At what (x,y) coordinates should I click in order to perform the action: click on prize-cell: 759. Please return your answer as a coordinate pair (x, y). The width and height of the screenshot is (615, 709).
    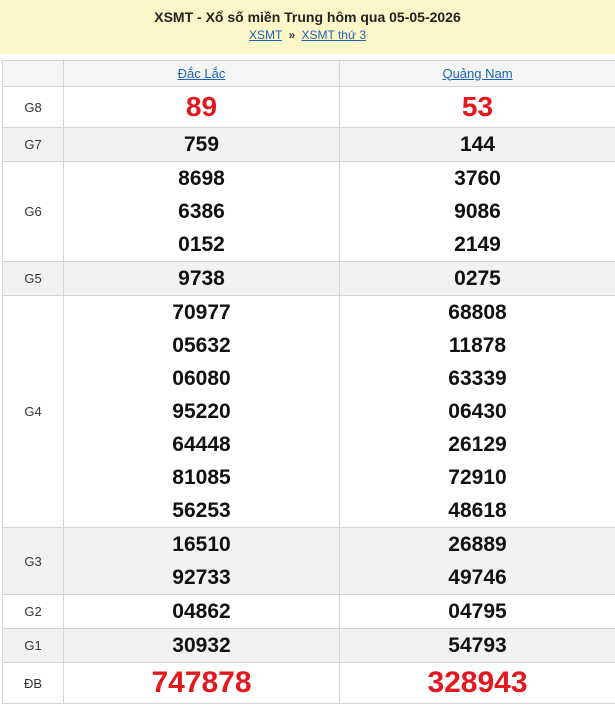
    Looking at the image, I should click on (201, 144).